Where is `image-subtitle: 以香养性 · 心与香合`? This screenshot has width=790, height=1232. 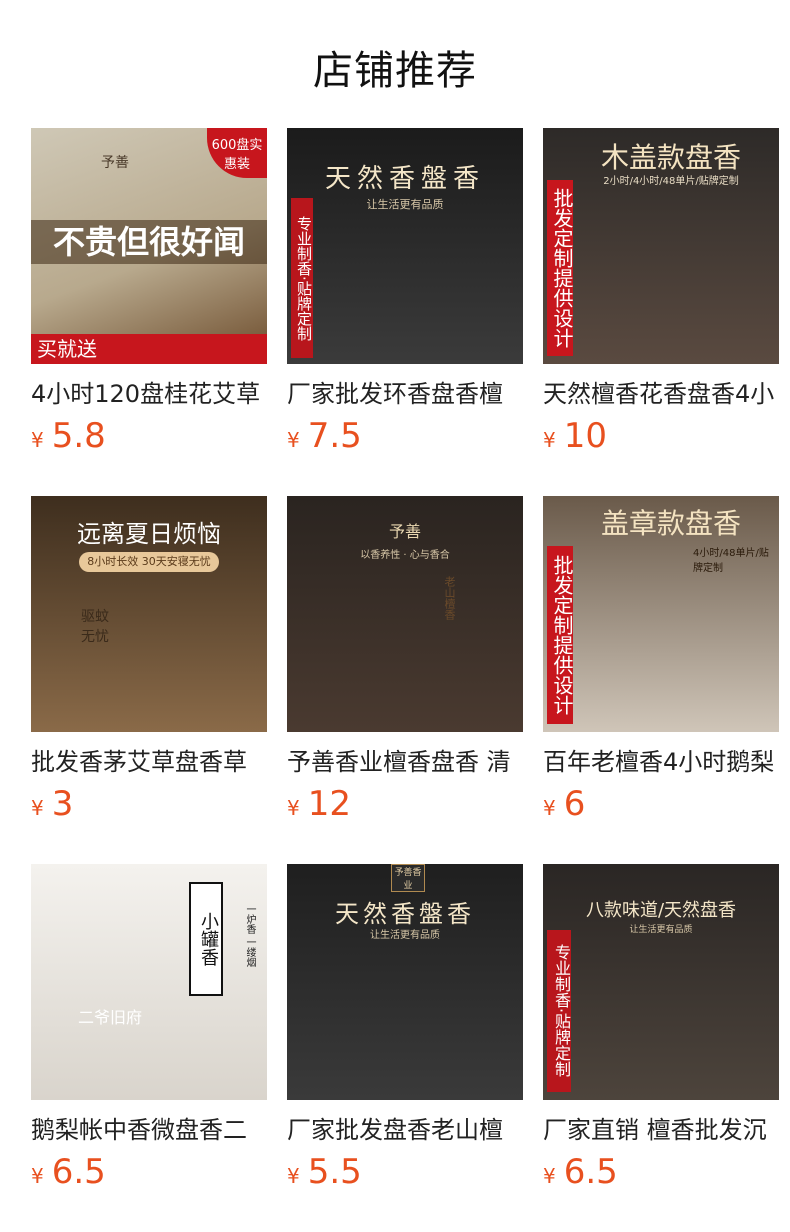 image-subtitle: 以香养性 · 心与香合 is located at coordinates (405, 555).